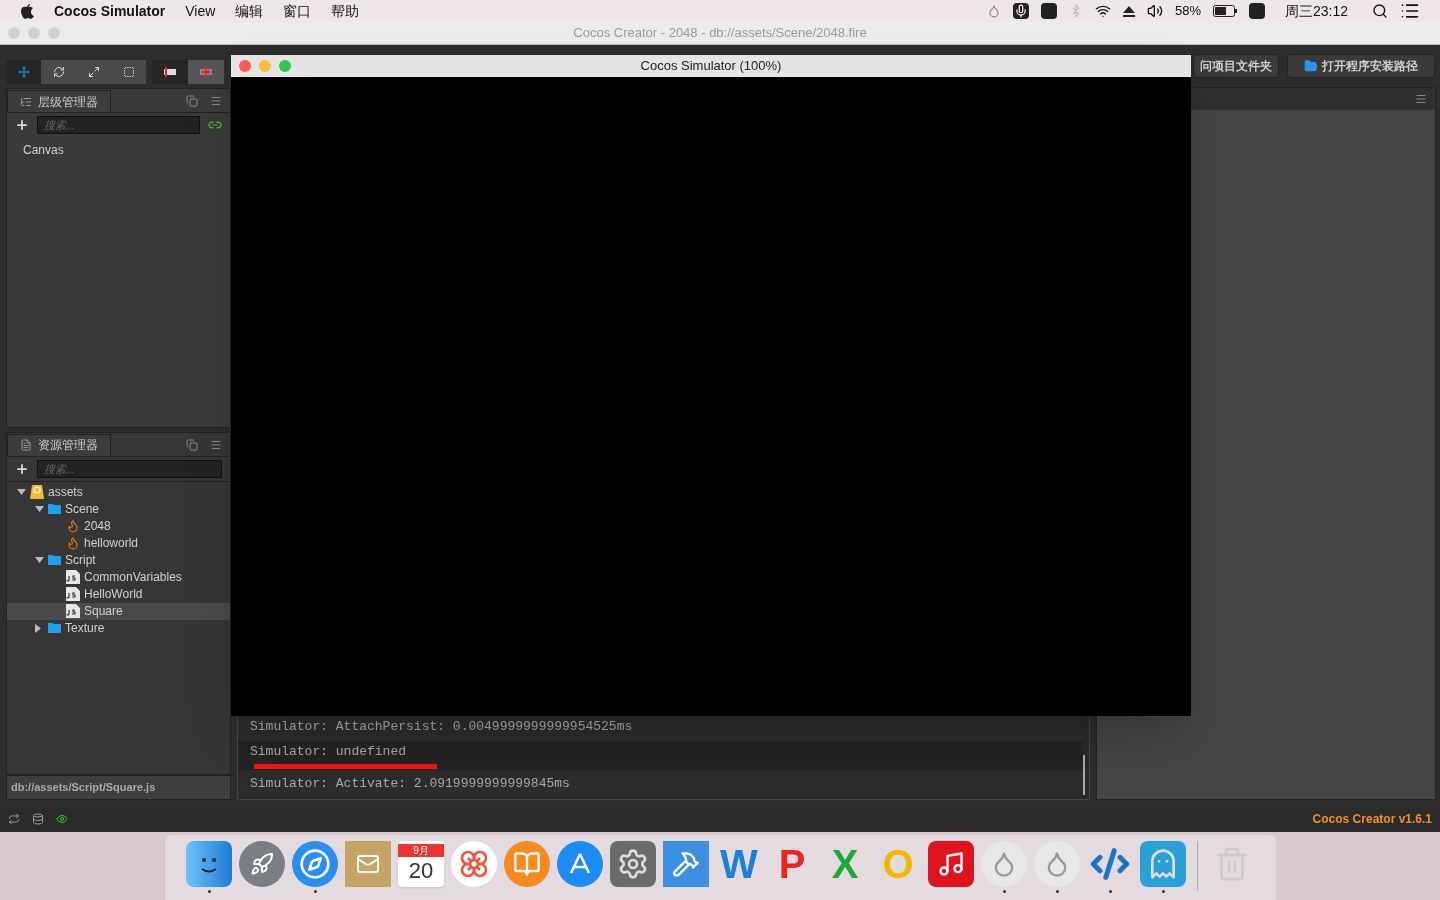  What do you see at coordinates (1224, 11) in the screenshot?
I see `battery-icon` at bounding box center [1224, 11].